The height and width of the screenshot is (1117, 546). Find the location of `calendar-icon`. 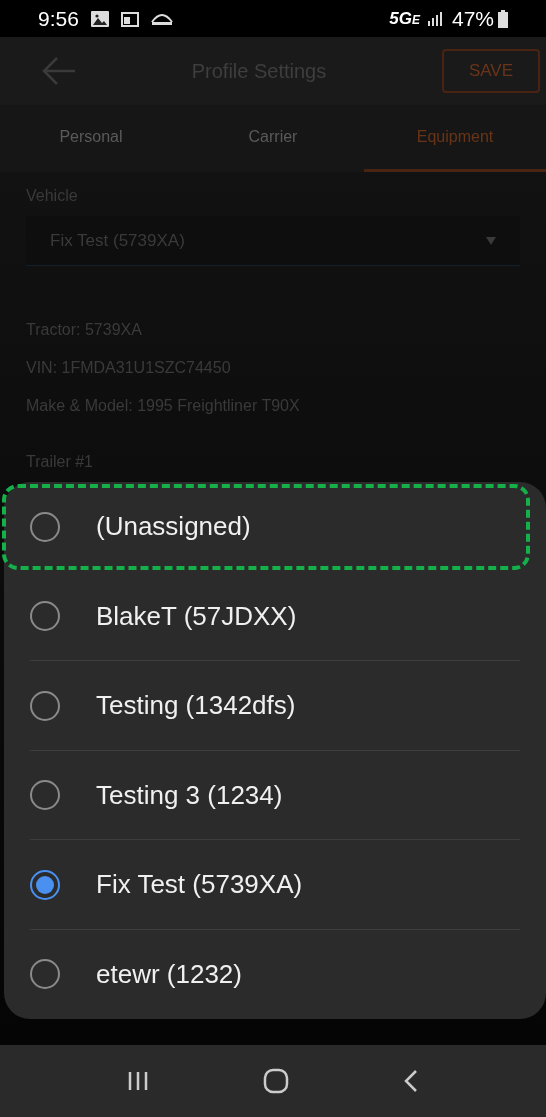

calendar-icon is located at coordinates (129, 18).